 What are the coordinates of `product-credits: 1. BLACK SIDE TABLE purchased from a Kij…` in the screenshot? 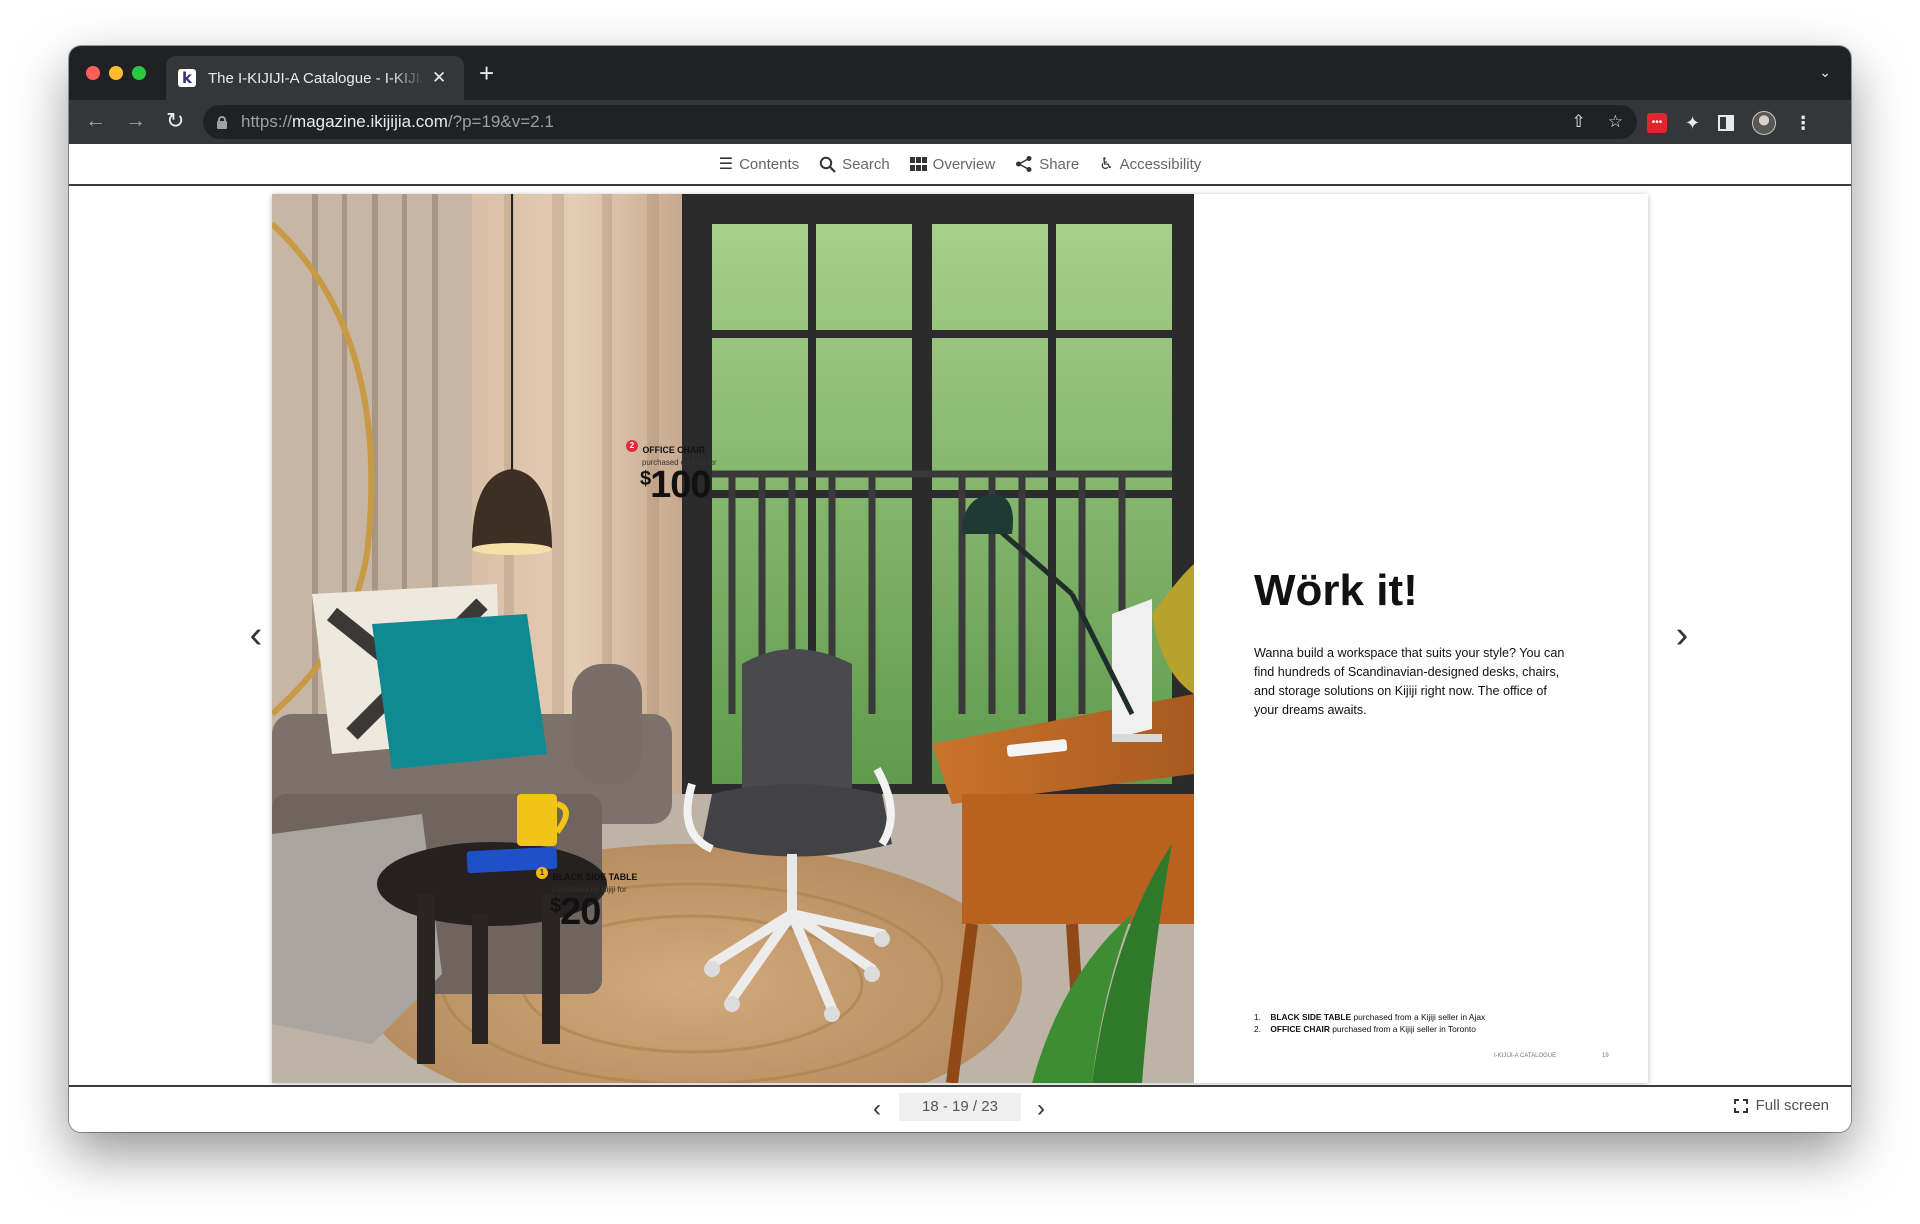 It's located at (1369, 1023).